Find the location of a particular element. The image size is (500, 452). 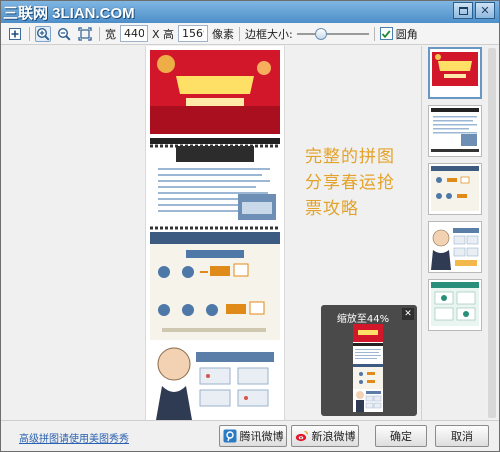

add-icon is located at coordinates (15, 33).